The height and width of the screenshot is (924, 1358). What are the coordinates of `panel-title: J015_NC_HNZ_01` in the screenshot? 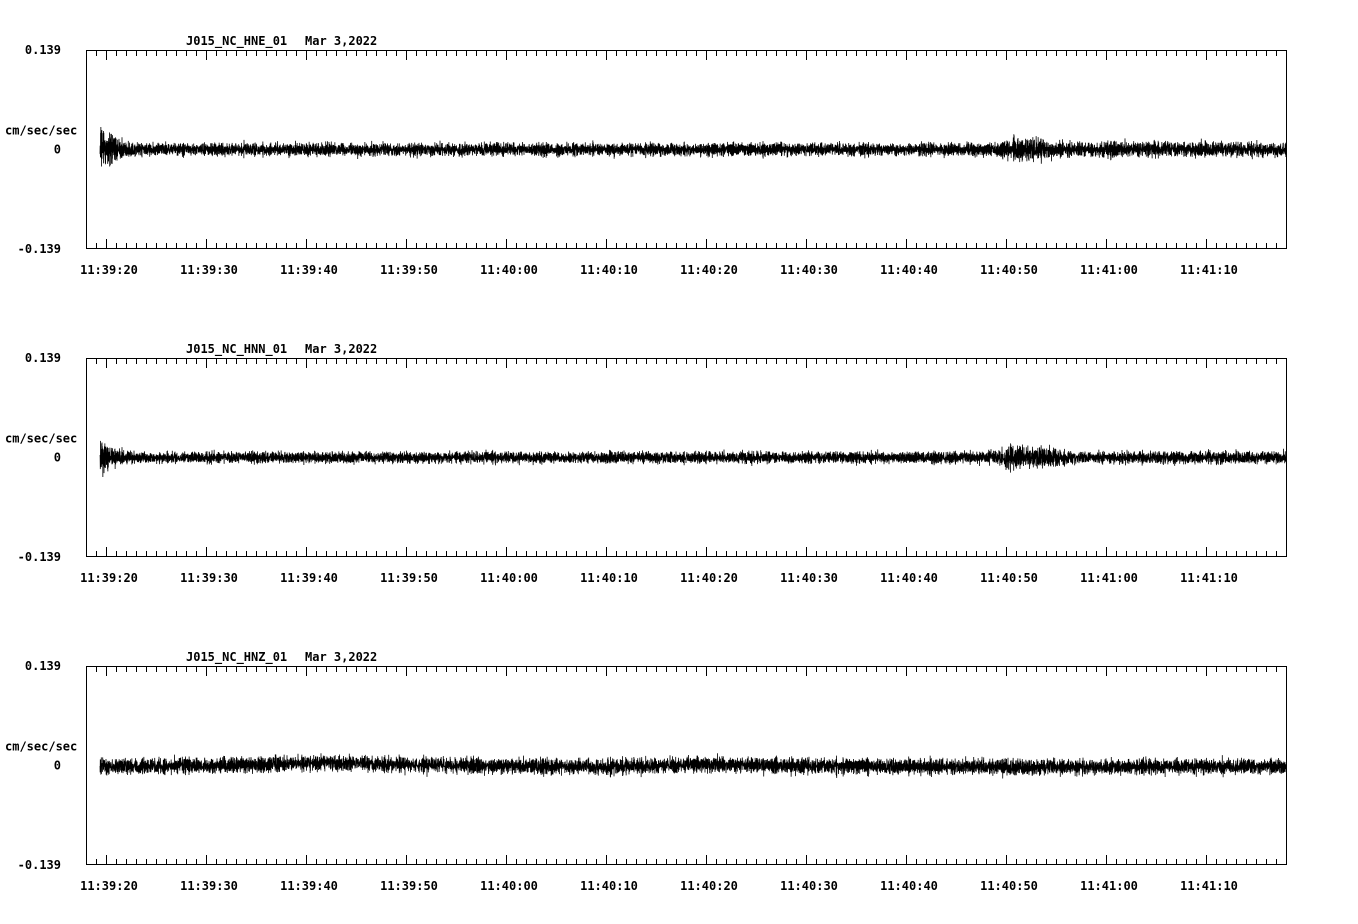 It's located at (236, 657).